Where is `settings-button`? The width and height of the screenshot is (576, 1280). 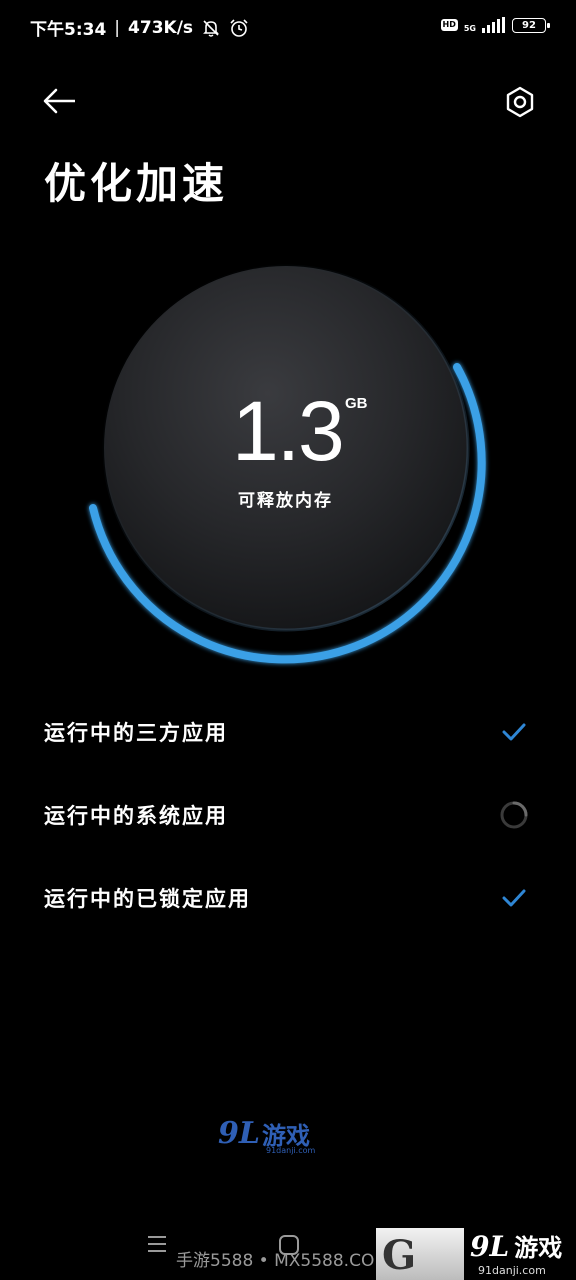
settings-button is located at coordinates (520, 102).